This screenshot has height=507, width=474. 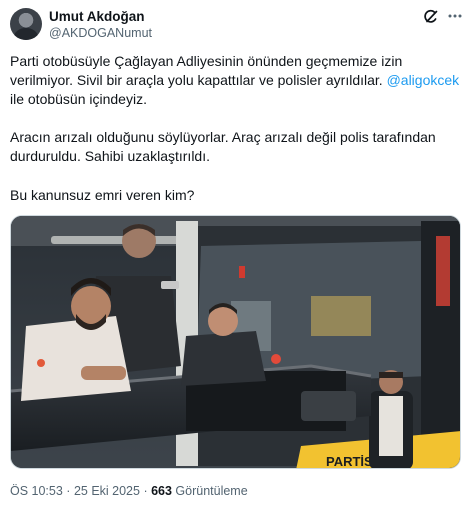 I want to click on author-handle: @AKDOGANumut, so click(x=100, y=33).